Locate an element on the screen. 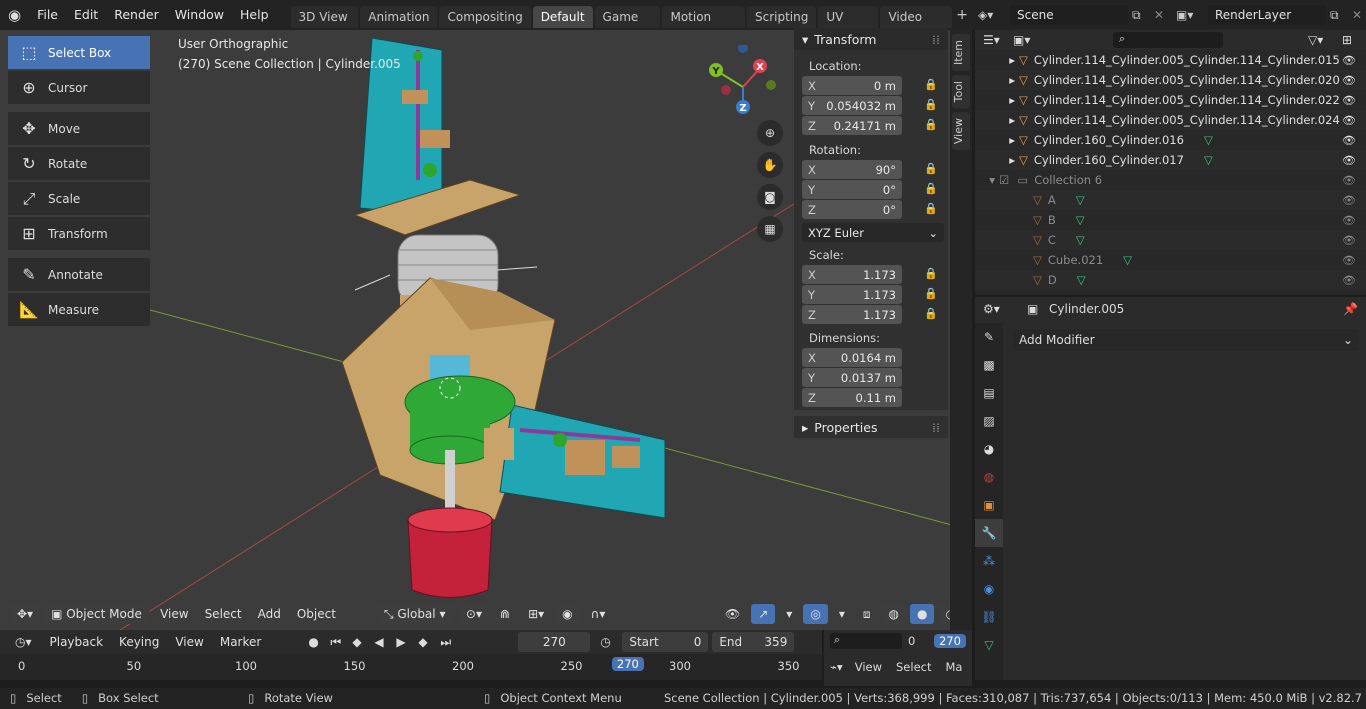 The height and width of the screenshot is (709, 1366). blender-logo-icon: ◉ is located at coordinates (14, 15).